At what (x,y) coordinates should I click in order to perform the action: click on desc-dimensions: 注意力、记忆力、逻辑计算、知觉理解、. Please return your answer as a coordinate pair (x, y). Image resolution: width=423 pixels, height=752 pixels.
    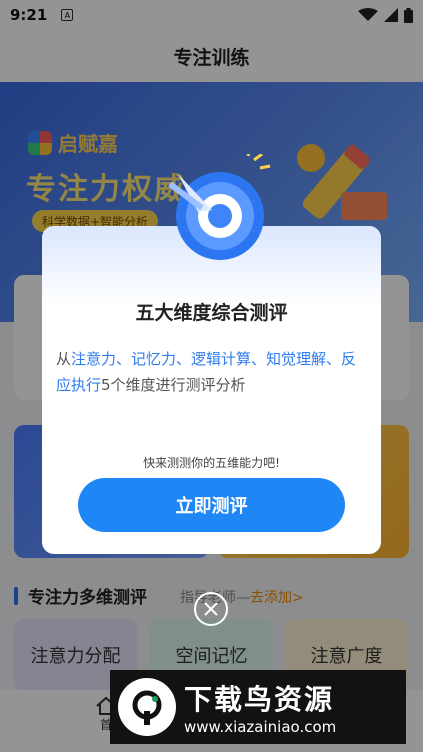
    Looking at the image, I should click on (206, 359).